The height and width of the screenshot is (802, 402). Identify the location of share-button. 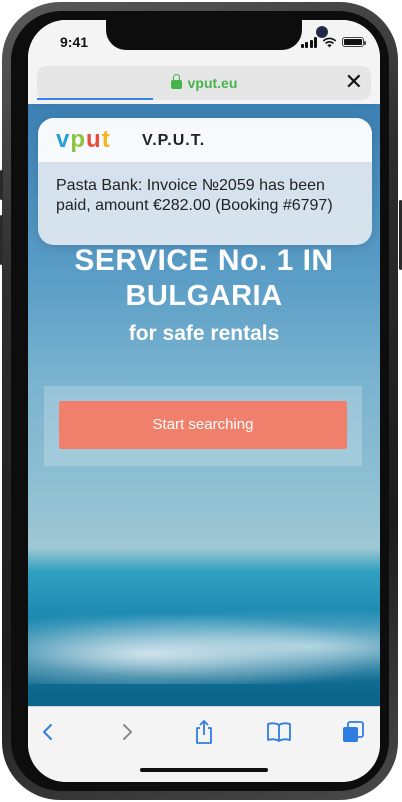
(204, 732).